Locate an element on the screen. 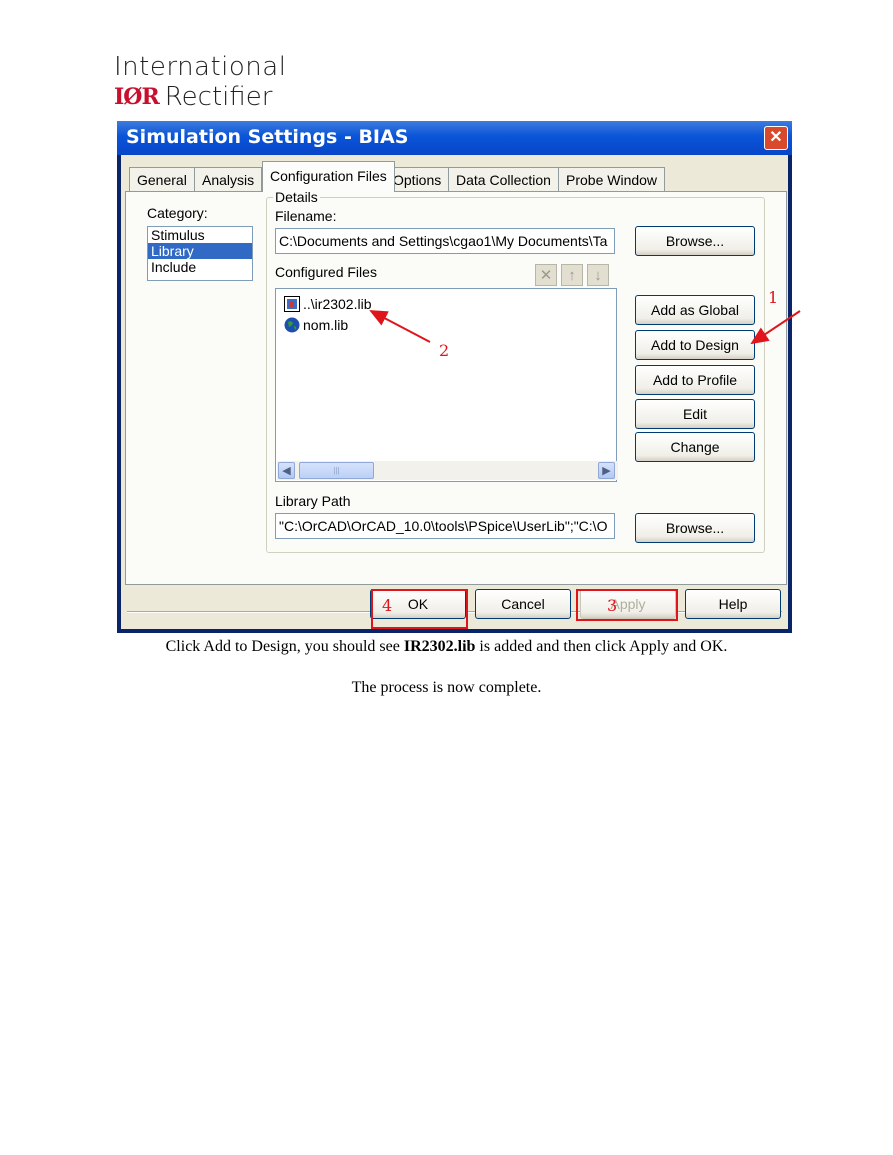 Image resolution: width=893 pixels, height=1155 pixels. category-label: Category: is located at coordinates (177, 213).